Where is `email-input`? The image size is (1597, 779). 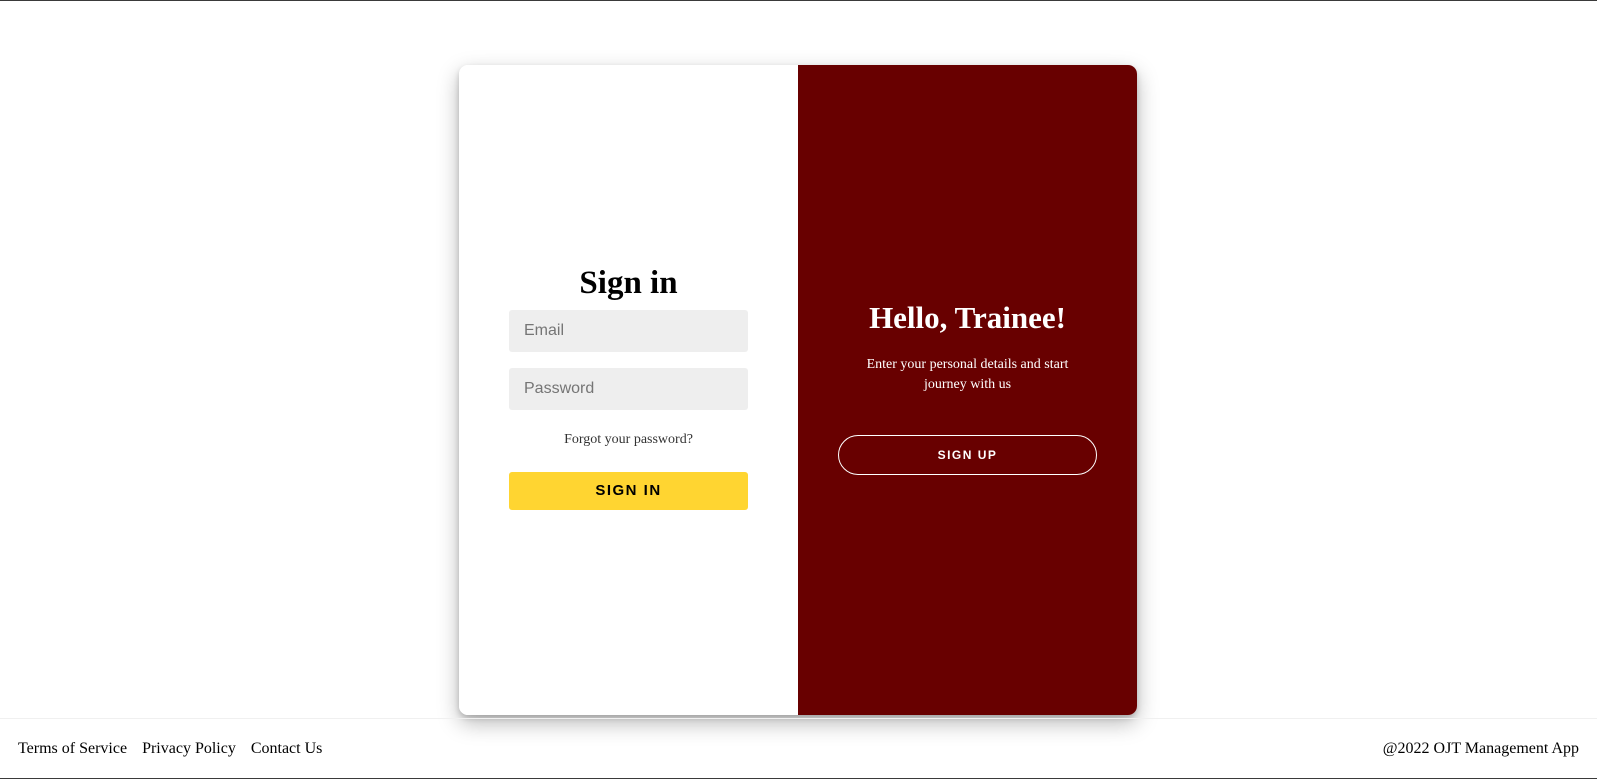 email-input is located at coordinates (628, 330).